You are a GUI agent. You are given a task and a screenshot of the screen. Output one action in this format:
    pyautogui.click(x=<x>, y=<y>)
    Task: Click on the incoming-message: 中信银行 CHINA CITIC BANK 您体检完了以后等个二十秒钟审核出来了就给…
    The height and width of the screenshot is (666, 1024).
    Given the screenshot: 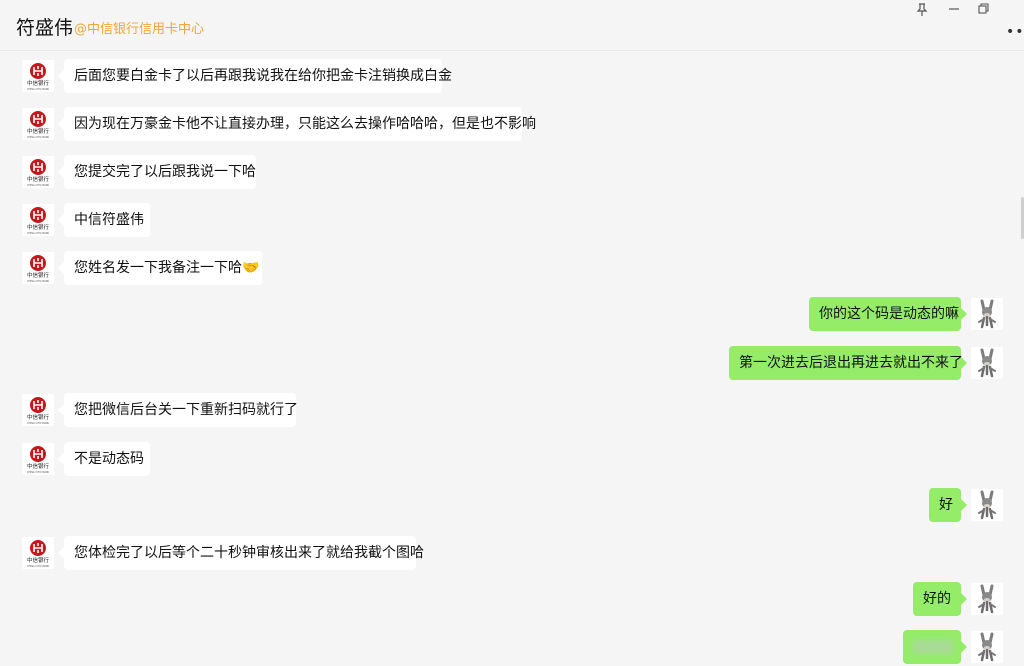 What is the action you would take?
    pyautogui.click(x=512, y=554)
    